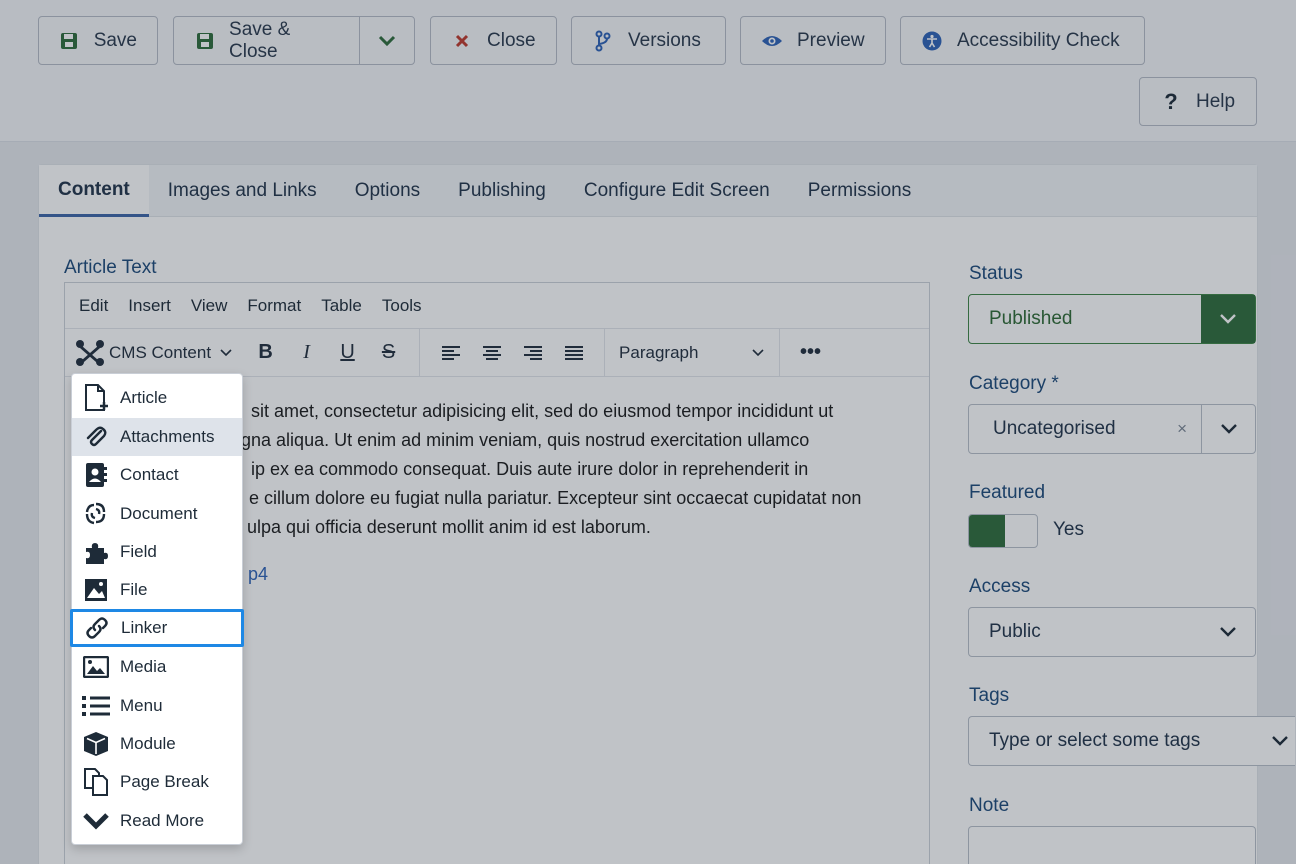  What do you see at coordinates (1182, 429) in the screenshot?
I see `clear-icon: ×` at bounding box center [1182, 429].